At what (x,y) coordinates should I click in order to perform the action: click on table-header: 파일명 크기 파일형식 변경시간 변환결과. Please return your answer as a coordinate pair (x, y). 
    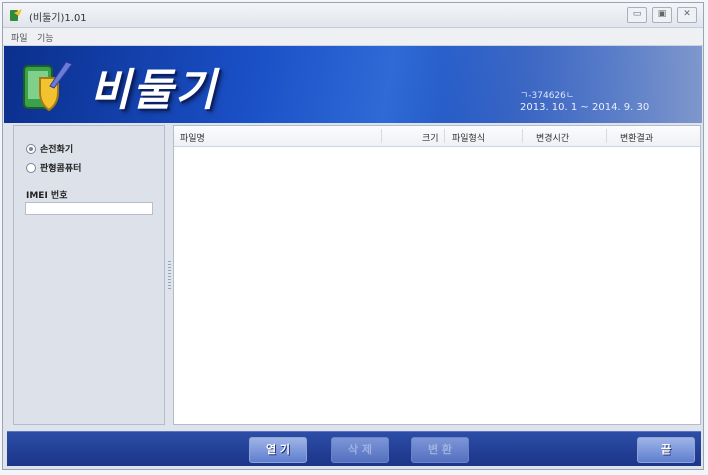
    Looking at the image, I should click on (437, 136).